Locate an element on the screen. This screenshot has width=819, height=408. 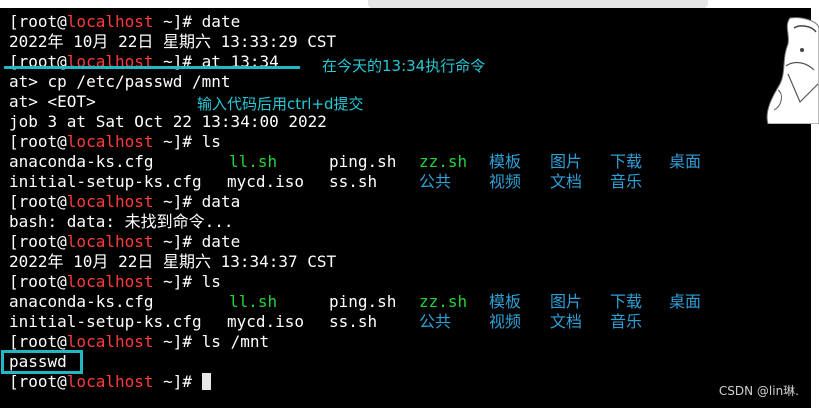
terminal-line-prompt-at: [root@localhost ~]# at 13:34 is located at coordinates (144, 62).